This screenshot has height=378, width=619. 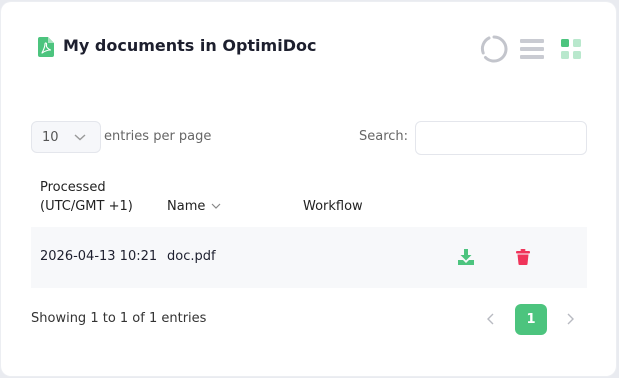 What do you see at coordinates (491, 319) in the screenshot?
I see `chevron-left-icon` at bounding box center [491, 319].